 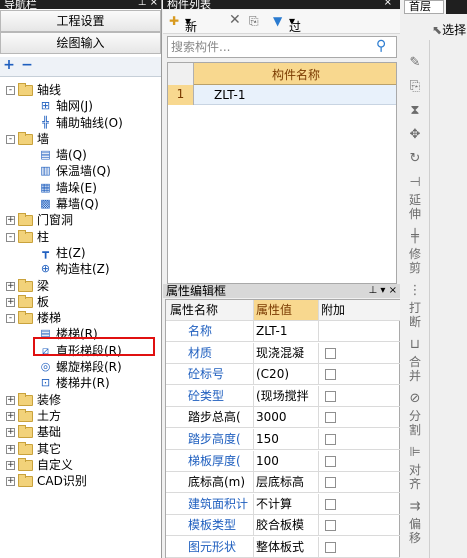 I want to click on property-row: 底标高(m) 层底标高, so click(x=283, y=483).